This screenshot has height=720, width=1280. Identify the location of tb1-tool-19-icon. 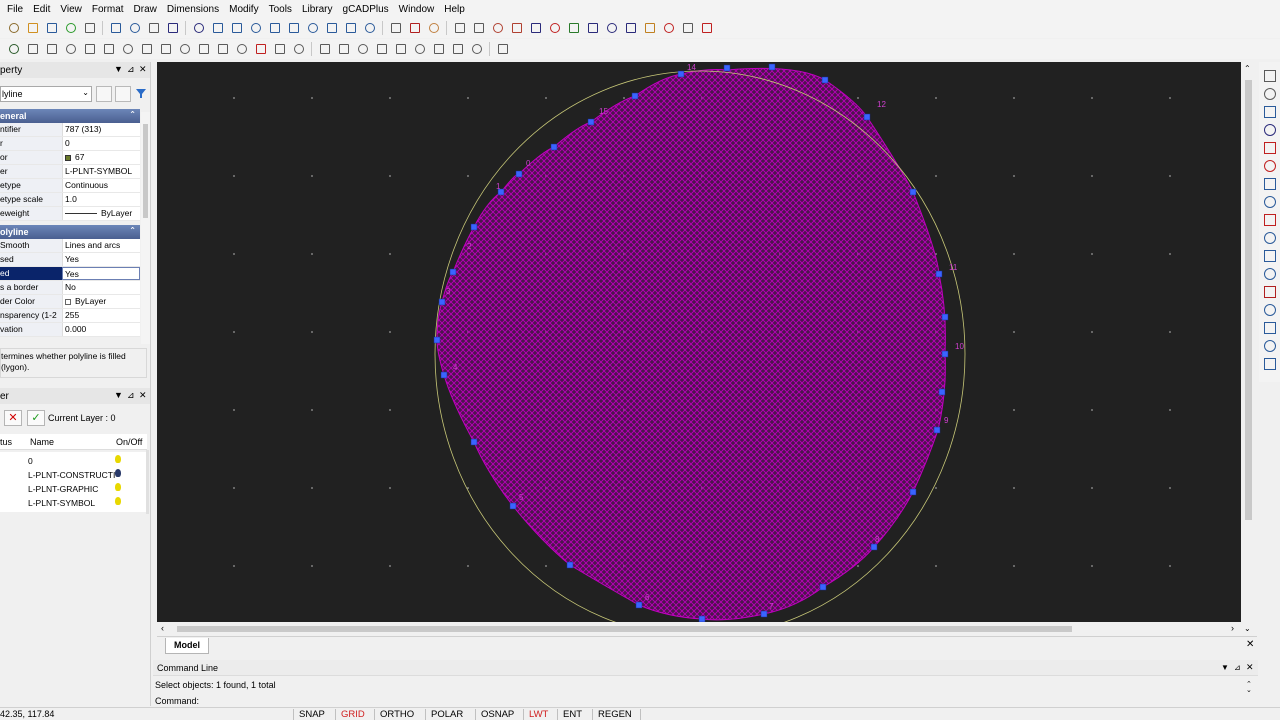
(396, 28).